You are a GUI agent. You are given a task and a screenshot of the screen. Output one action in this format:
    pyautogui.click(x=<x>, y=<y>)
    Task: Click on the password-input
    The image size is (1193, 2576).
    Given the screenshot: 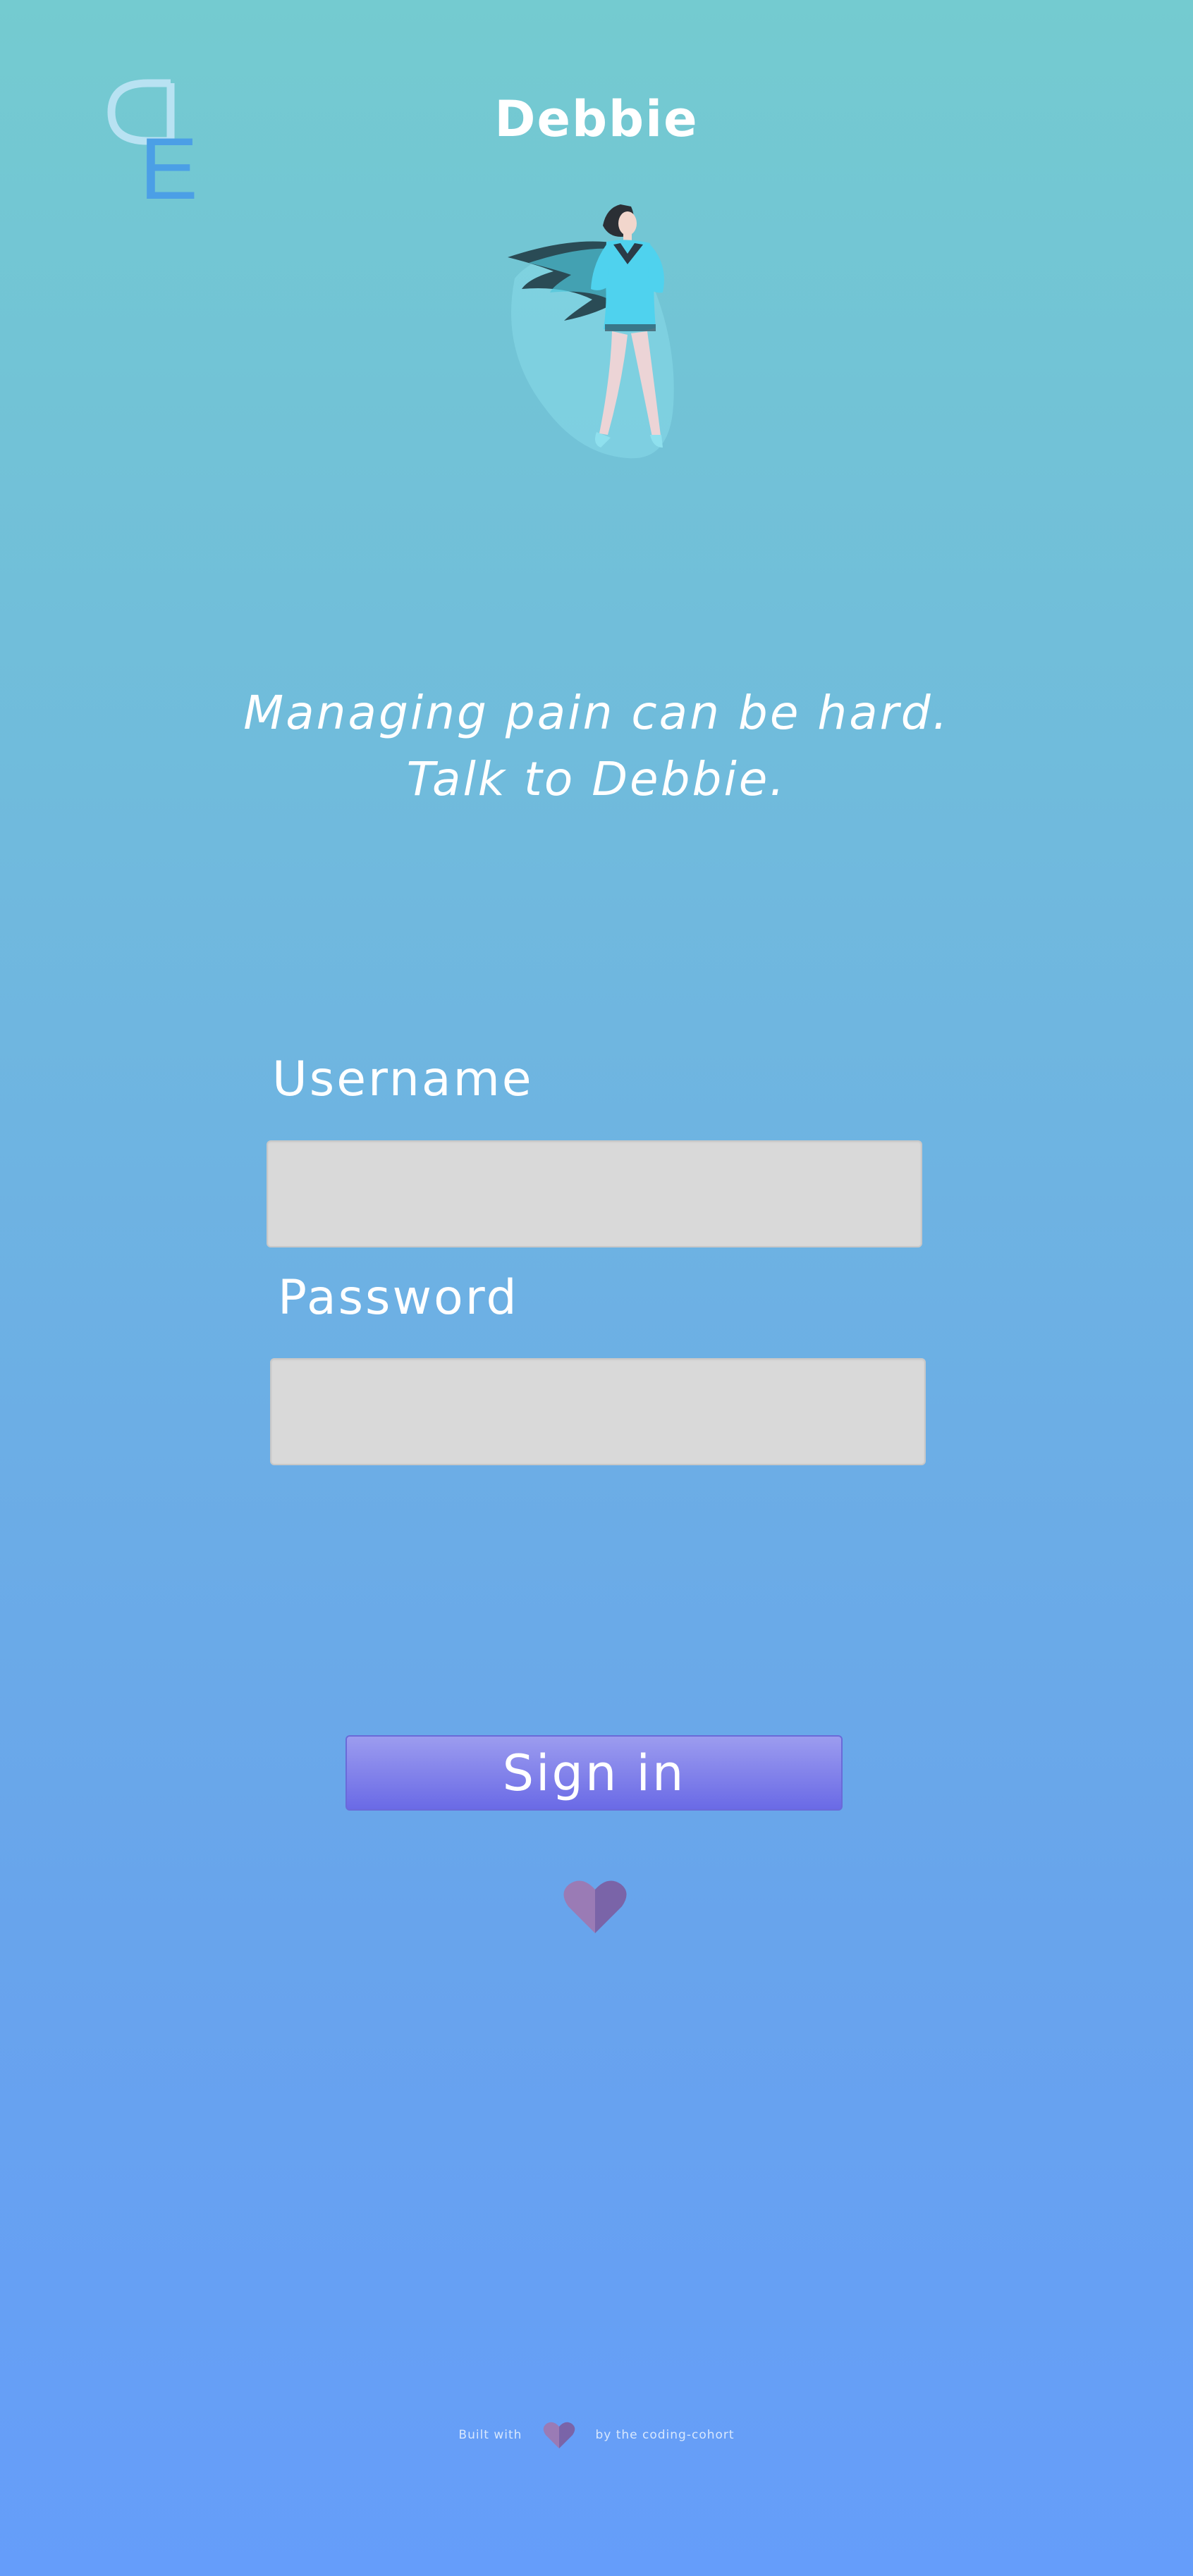 What is the action you would take?
    pyautogui.click(x=598, y=1411)
    